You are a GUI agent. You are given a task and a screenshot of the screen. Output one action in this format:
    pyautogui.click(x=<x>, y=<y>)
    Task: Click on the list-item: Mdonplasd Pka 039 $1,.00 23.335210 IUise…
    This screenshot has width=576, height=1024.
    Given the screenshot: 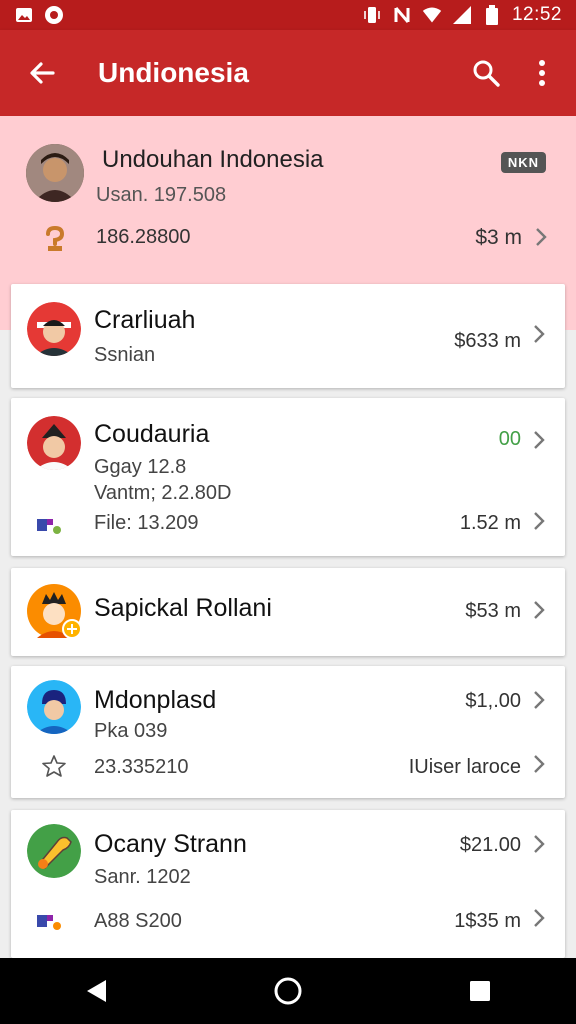 What is the action you would take?
    pyautogui.click(x=288, y=732)
    